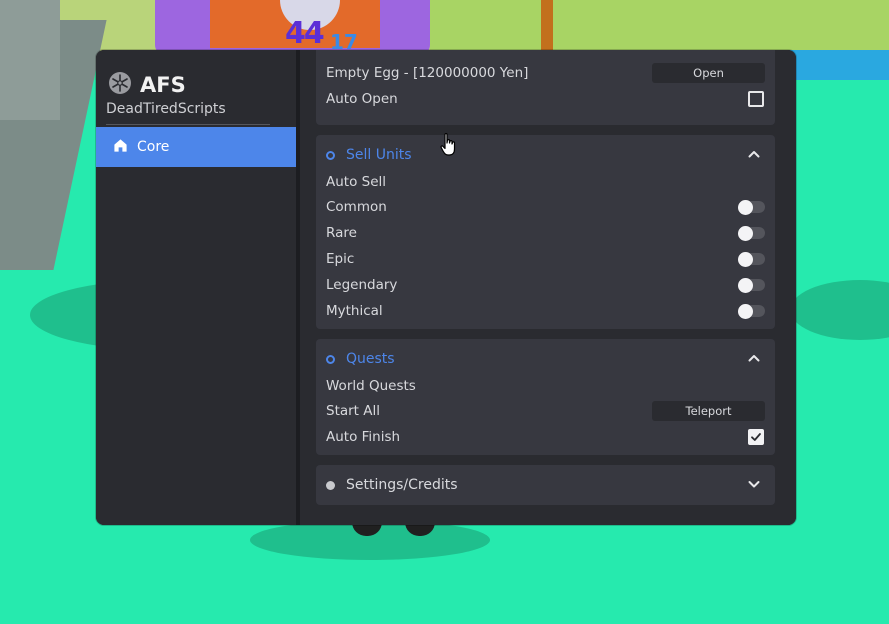  Describe the element at coordinates (427, 73) in the screenshot. I see `egg-label: Empty Egg - [120000000 Yen]` at that location.